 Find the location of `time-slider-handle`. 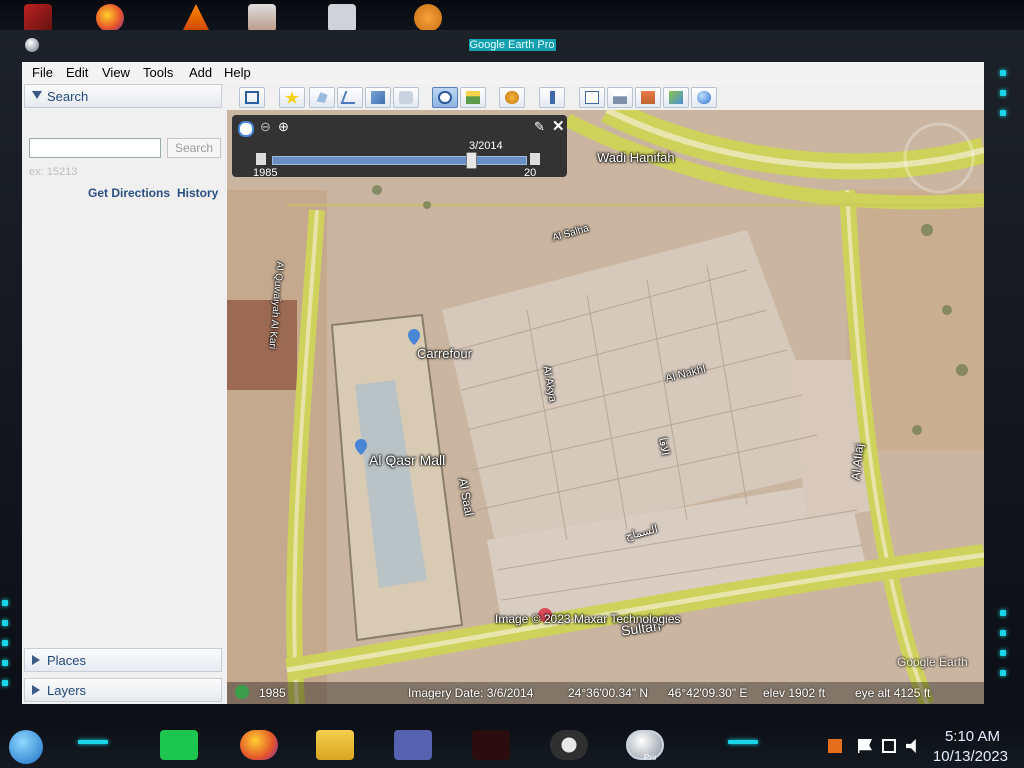

time-slider-handle is located at coordinates (471, 160).